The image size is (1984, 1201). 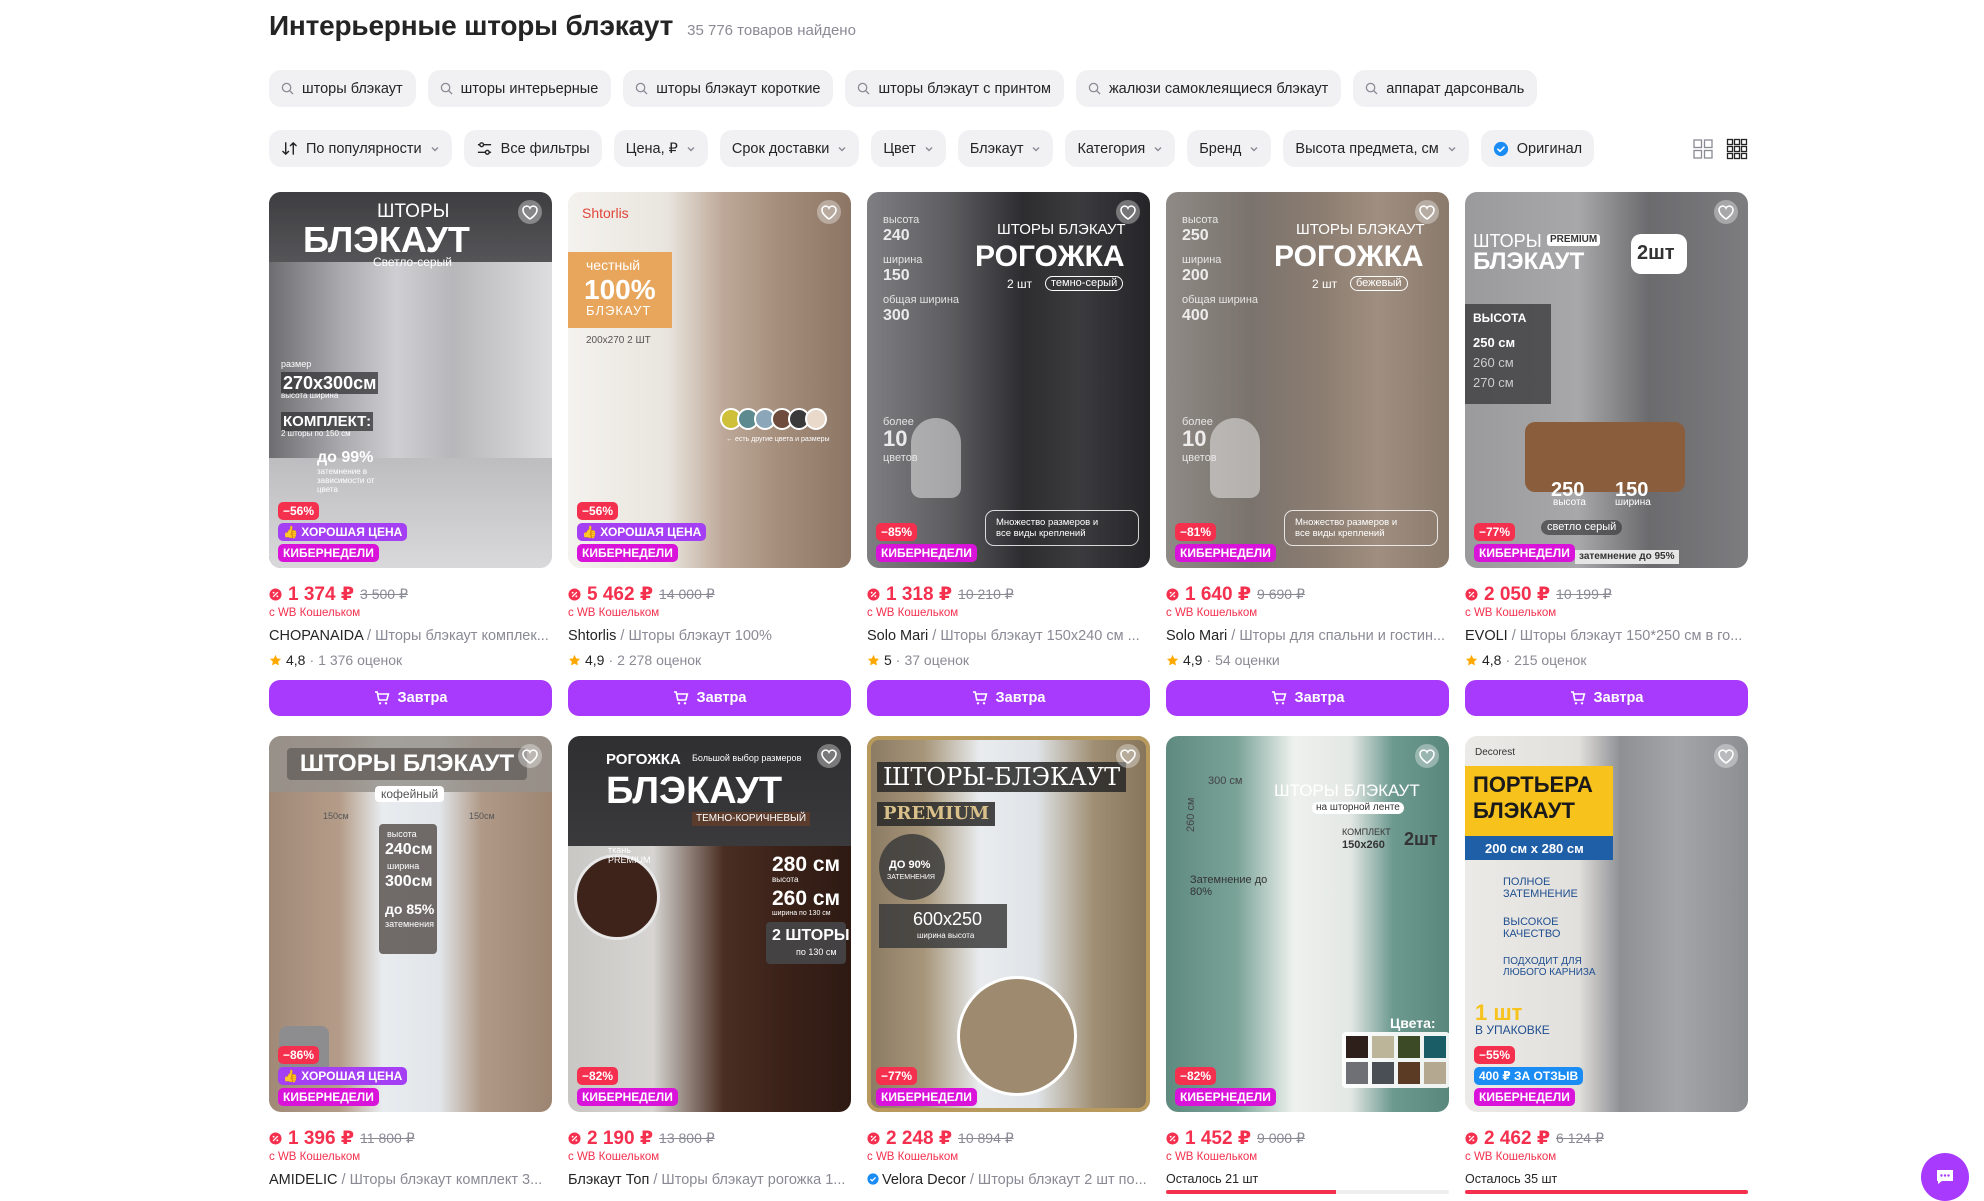 What do you see at coordinates (1195, 275) in the screenshot?
I see `overlay-text: 200` at bounding box center [1195, 275].